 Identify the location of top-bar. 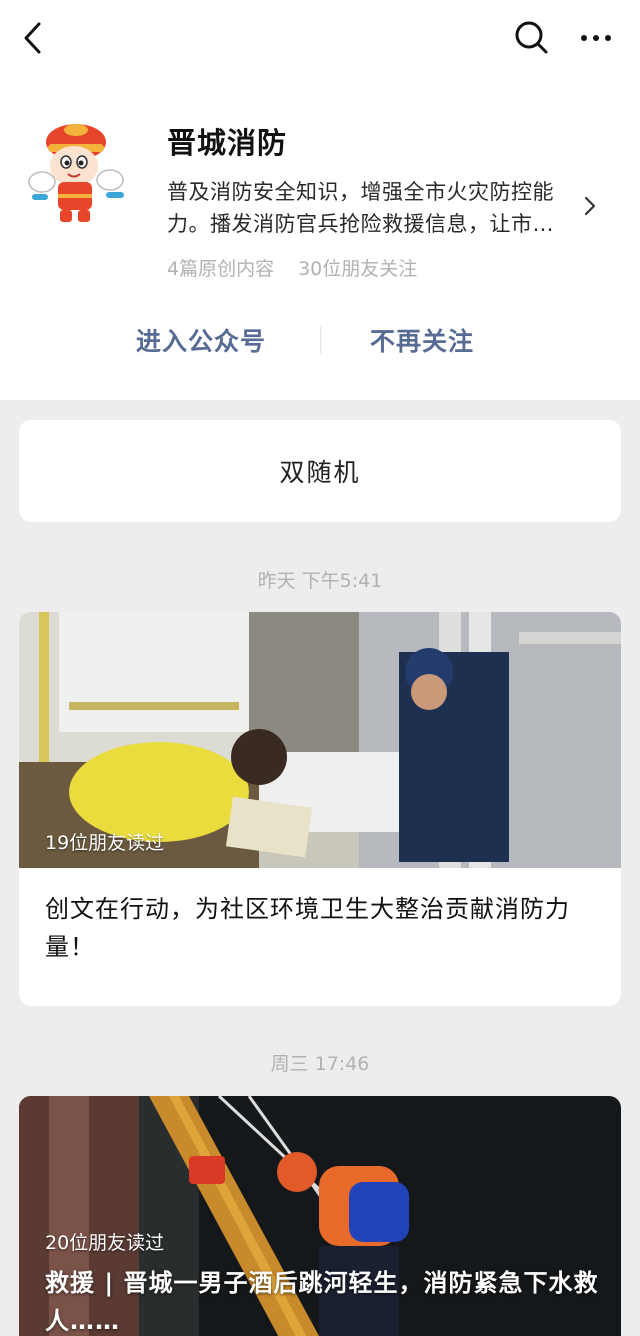
(320, 38).